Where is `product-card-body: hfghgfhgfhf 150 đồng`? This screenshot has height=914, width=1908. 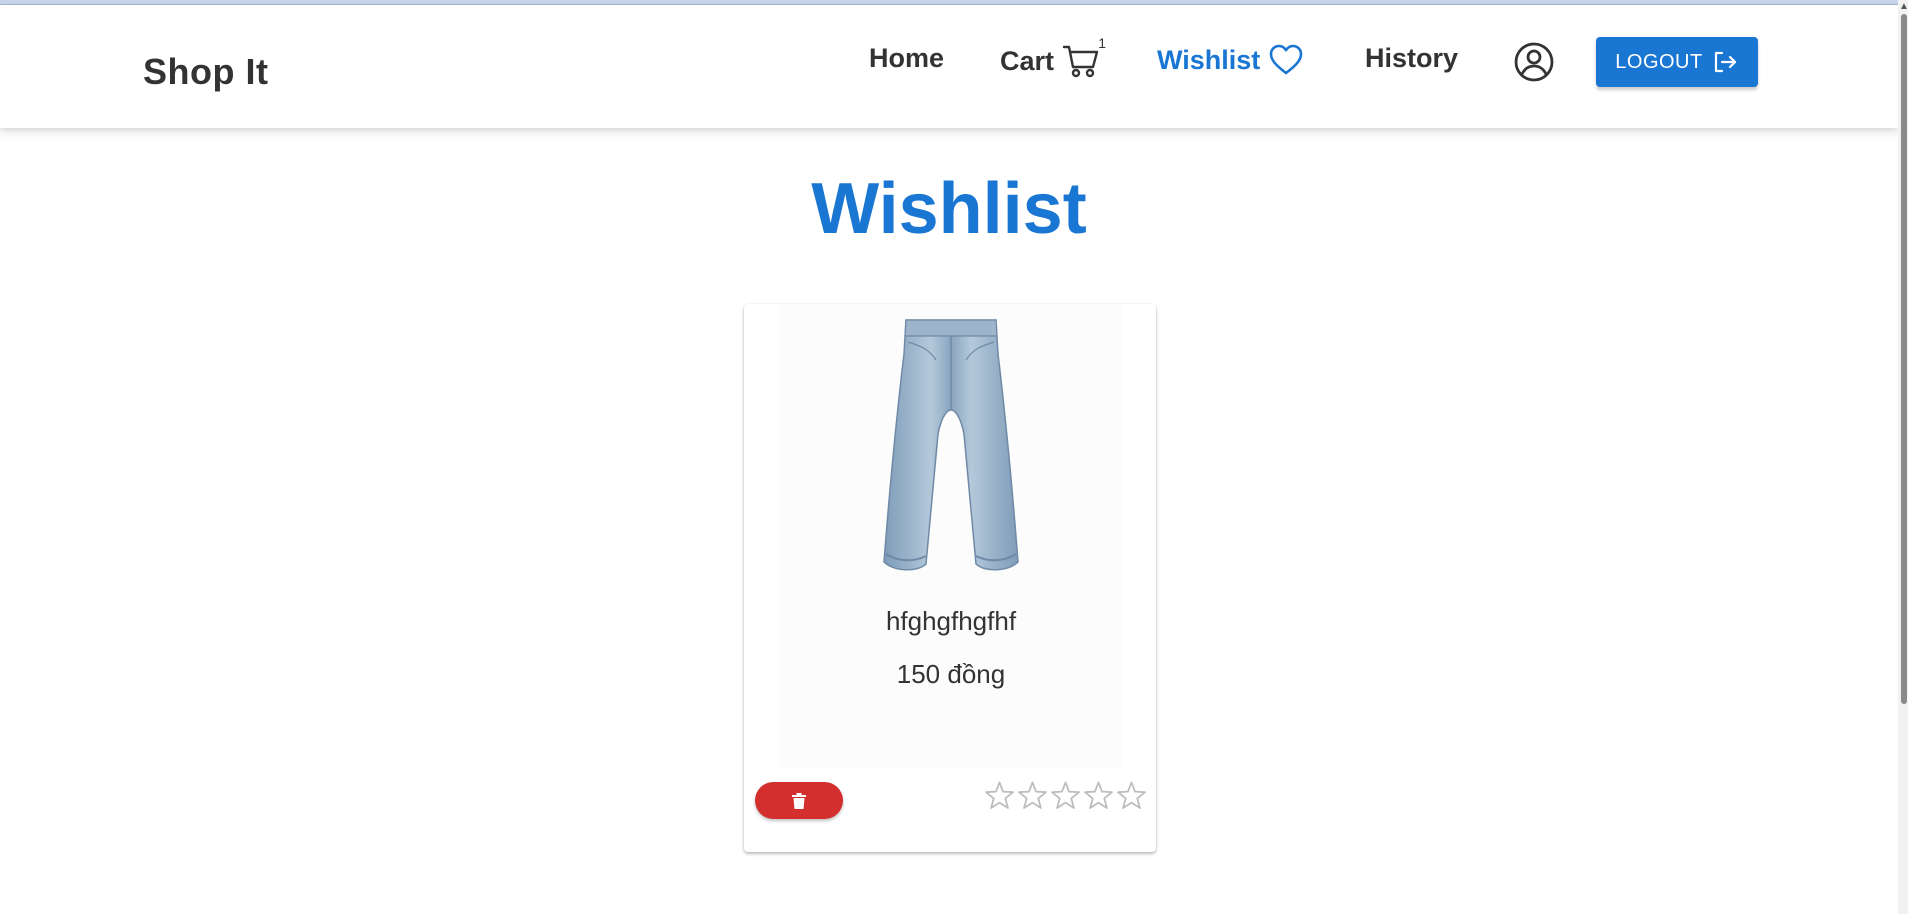 product-card-body: hfghgfhgfhf 150 đồng is located at coordinates (951, 536).